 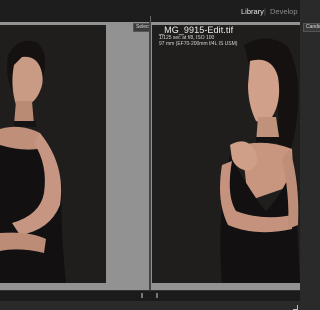 What do you see at coordinates (150, 11) in the screenshot?
I see `module-picker-bar: Library | Develop` at bounding box center [150, 11].